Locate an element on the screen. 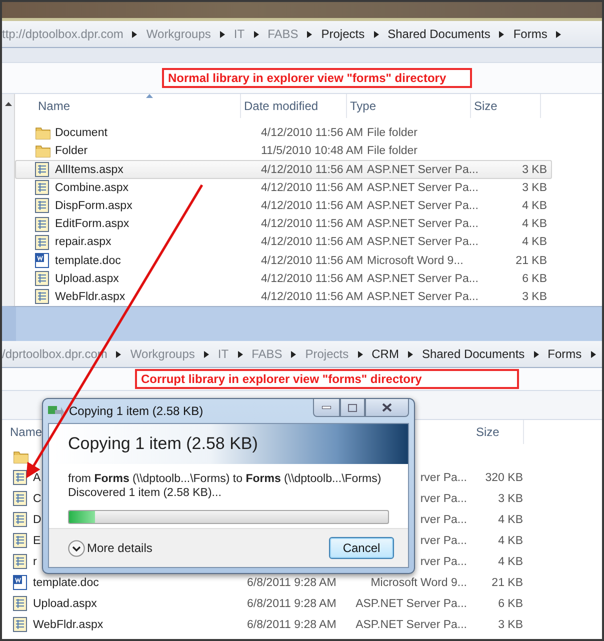 This screenshot has width=604, height=641. file-size: 320 KB is located at coordinates (504, 478).